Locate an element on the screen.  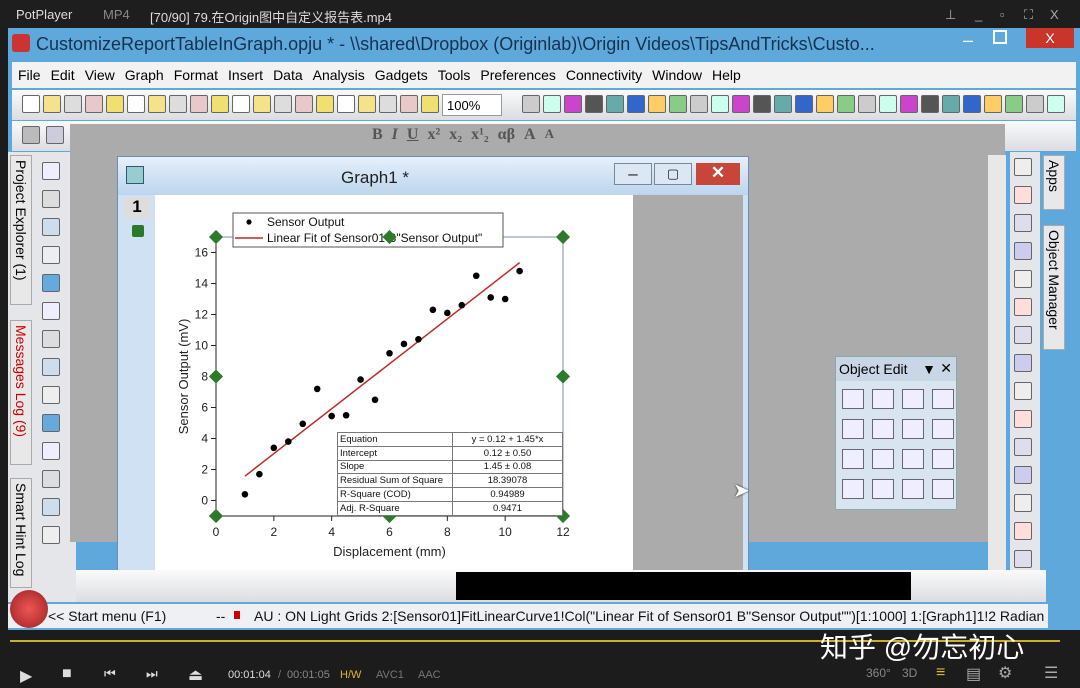
fullscreen-icon: ⛶ is located at coordinates (1028, 15).